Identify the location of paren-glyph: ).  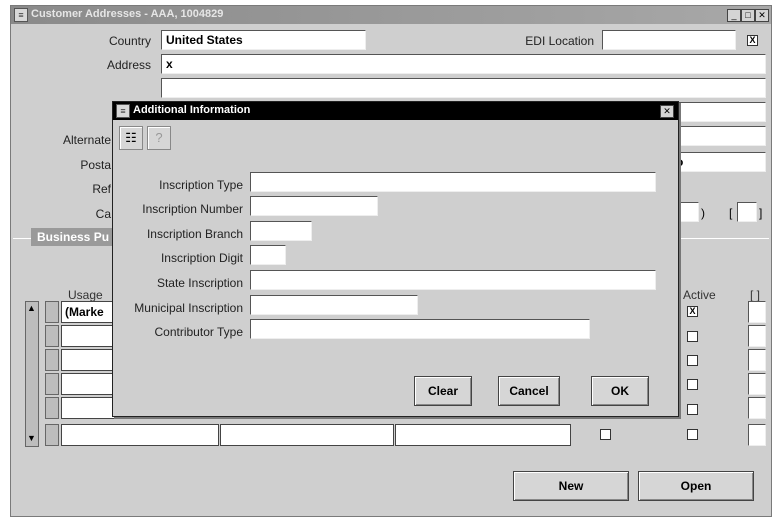
(703, 213).